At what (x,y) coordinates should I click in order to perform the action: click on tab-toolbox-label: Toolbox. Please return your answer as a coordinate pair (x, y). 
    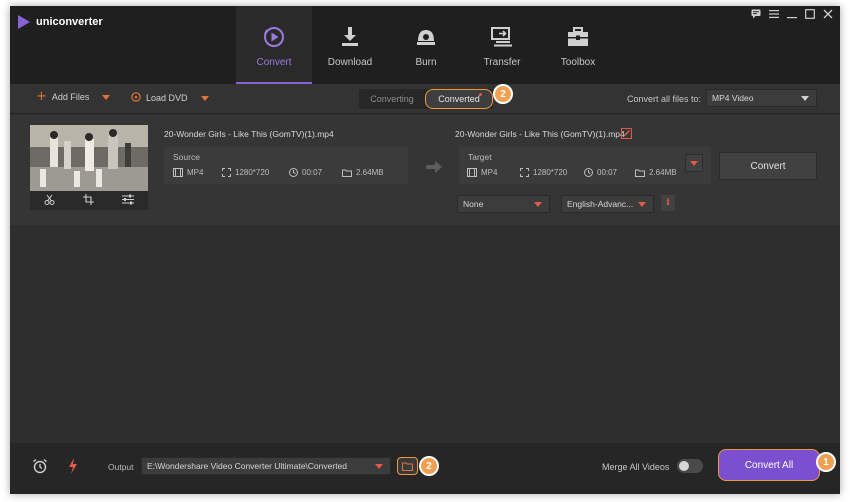
    Looking at the image, I should click on (578, 62).